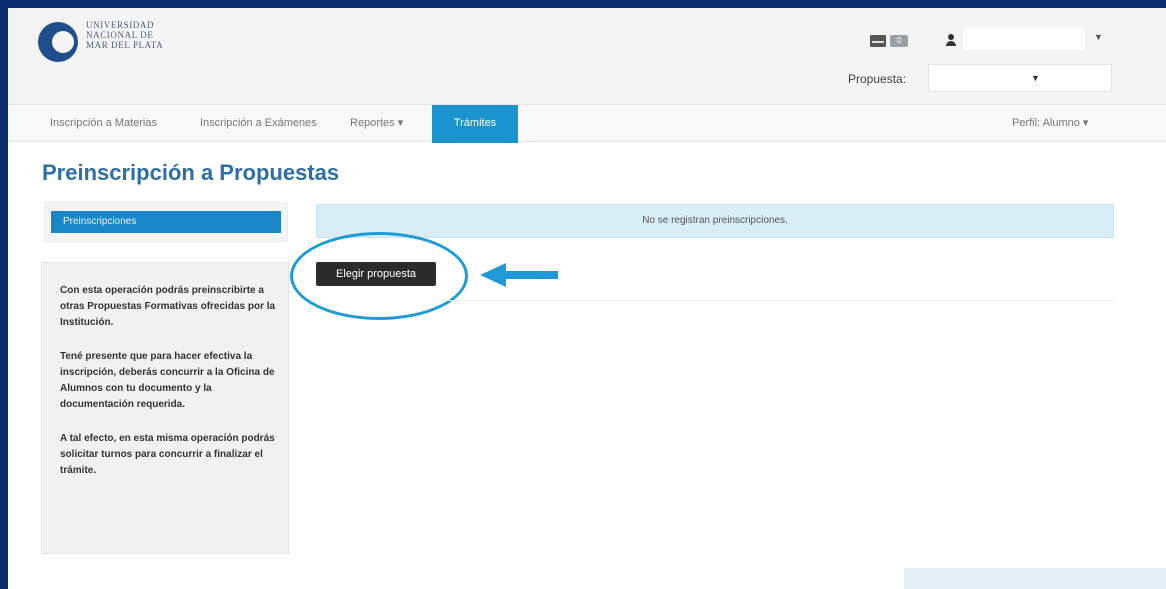  I want to click on messages-count-badge: 0, so click(899, 41).